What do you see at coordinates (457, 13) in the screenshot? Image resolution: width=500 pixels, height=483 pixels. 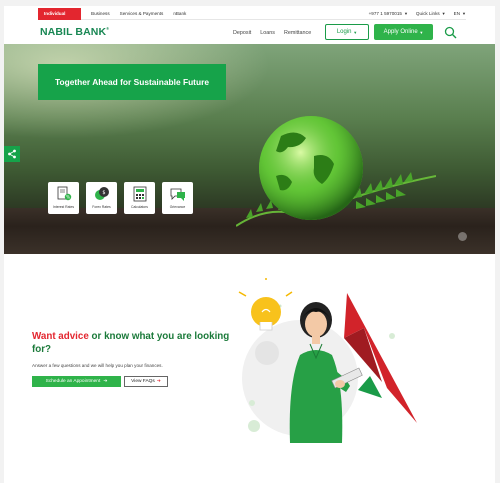 I see `language-label: EN` at bounding box center [457, 13].